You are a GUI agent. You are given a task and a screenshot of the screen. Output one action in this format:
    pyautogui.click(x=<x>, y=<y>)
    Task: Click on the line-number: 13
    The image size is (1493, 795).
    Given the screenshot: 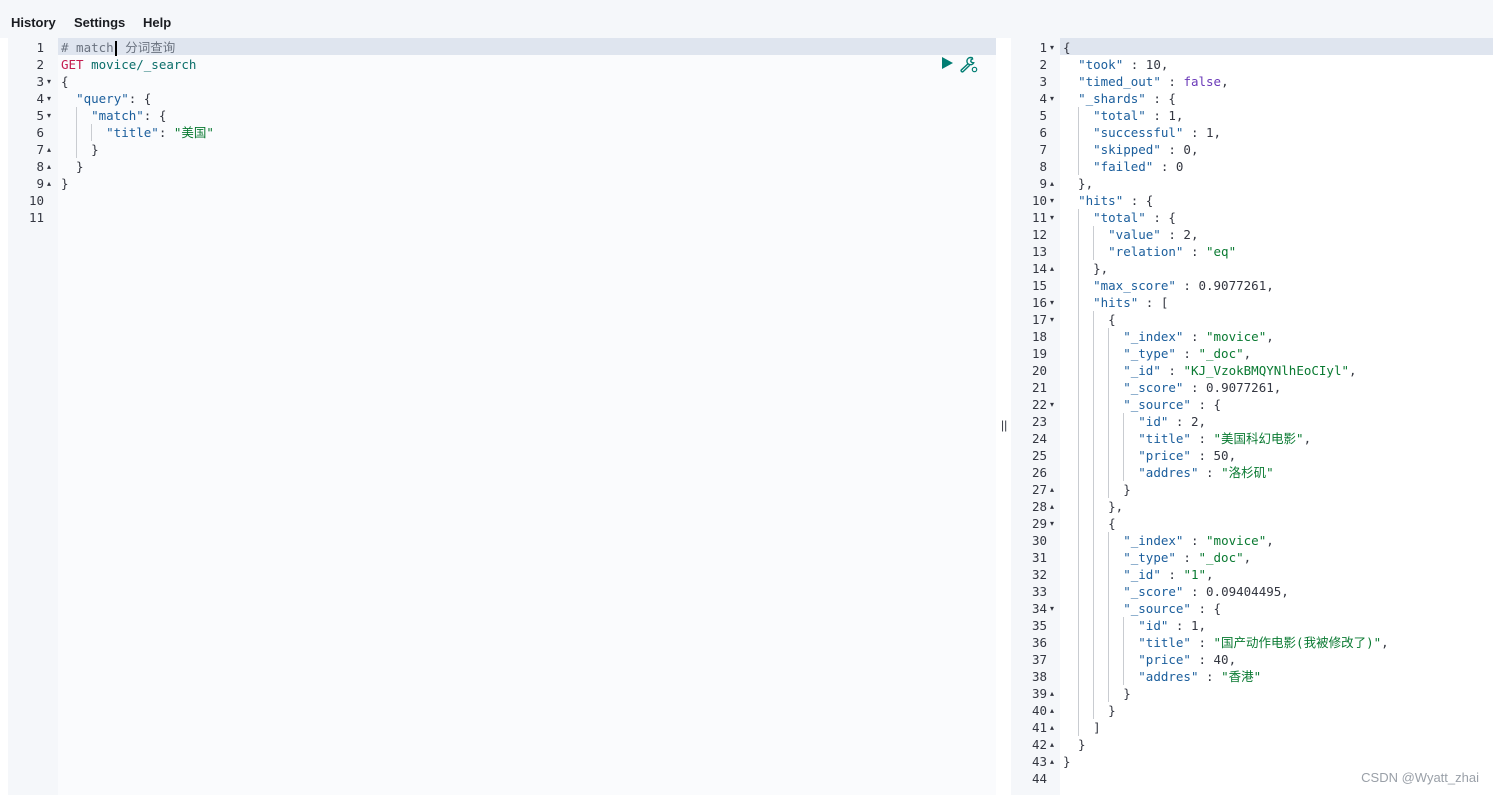 What is the action you would take?
    pyautogui.click(x=1039, y=251)
    